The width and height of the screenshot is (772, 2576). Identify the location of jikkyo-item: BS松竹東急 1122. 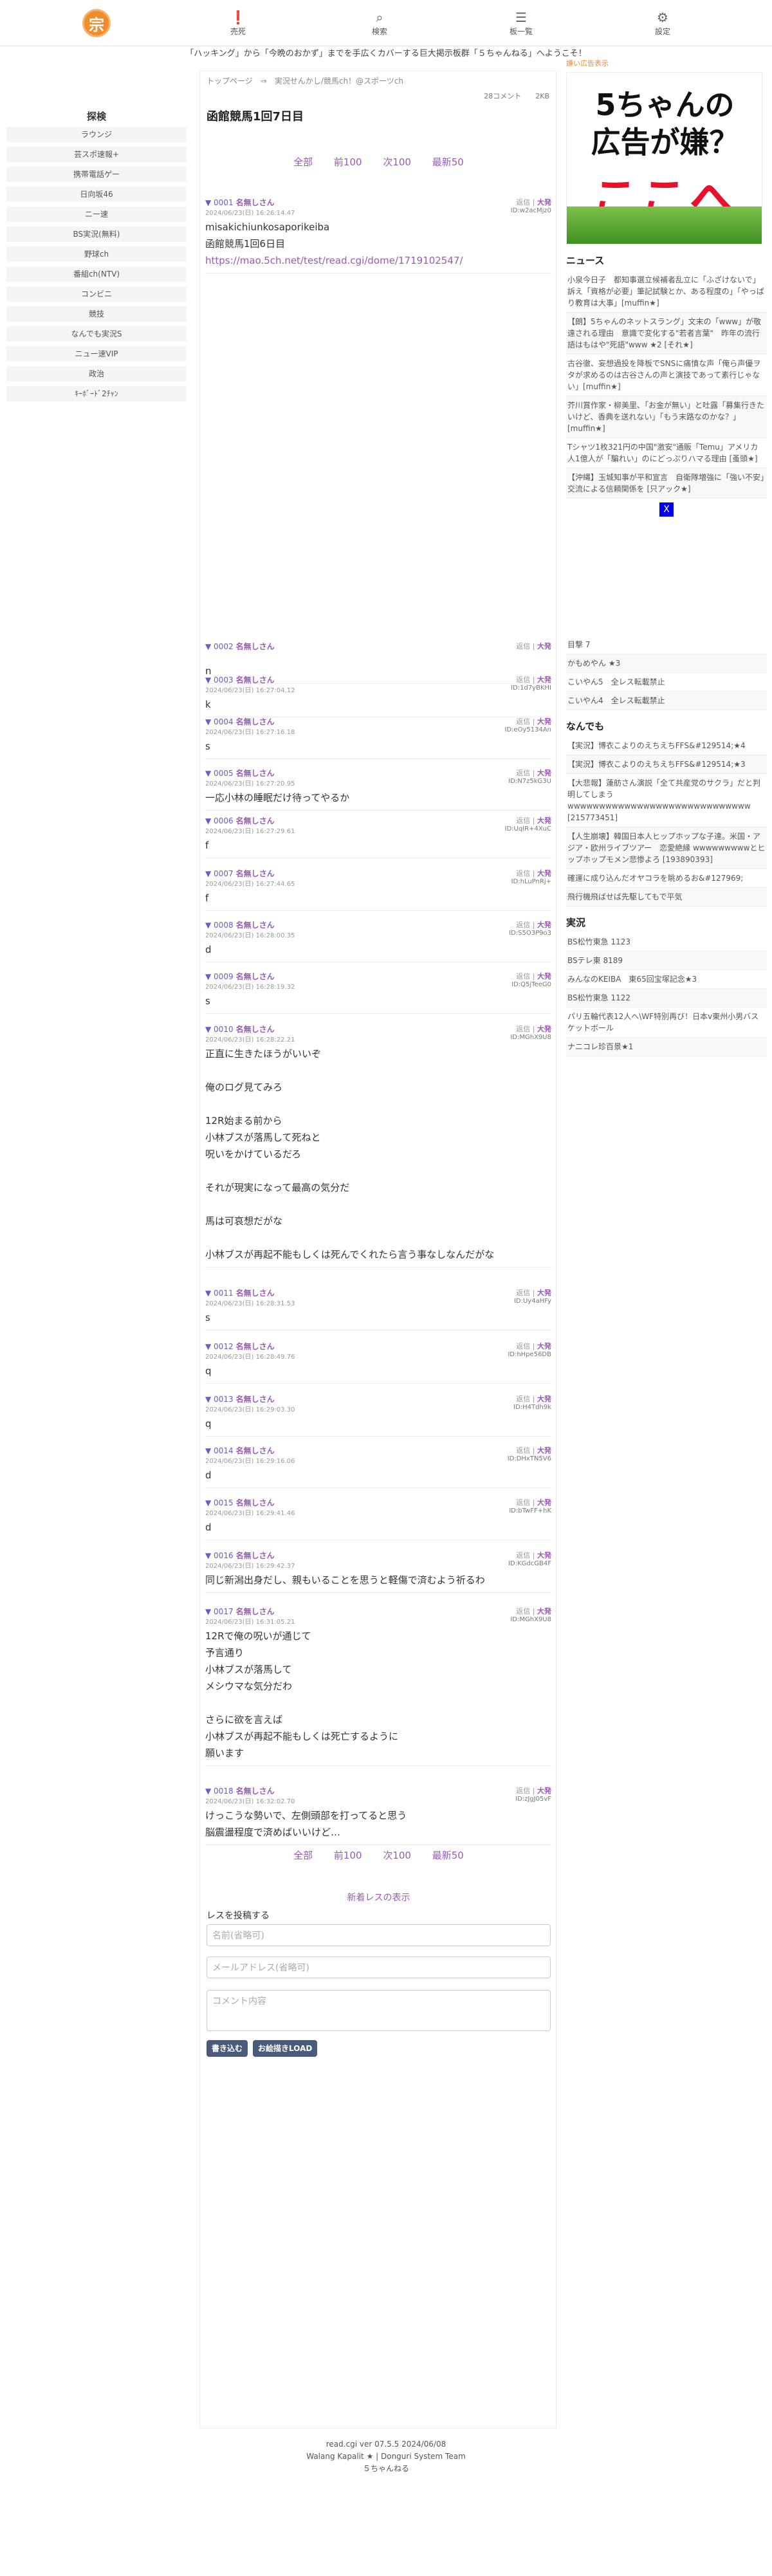
(666, 998).